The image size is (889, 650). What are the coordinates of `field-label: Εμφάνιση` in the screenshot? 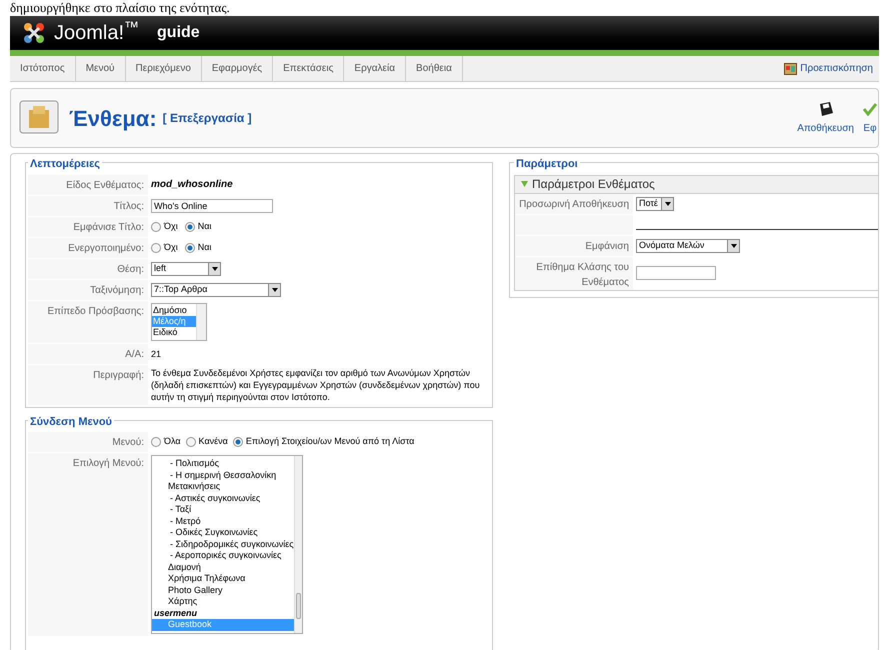 It's located at (574, 246).